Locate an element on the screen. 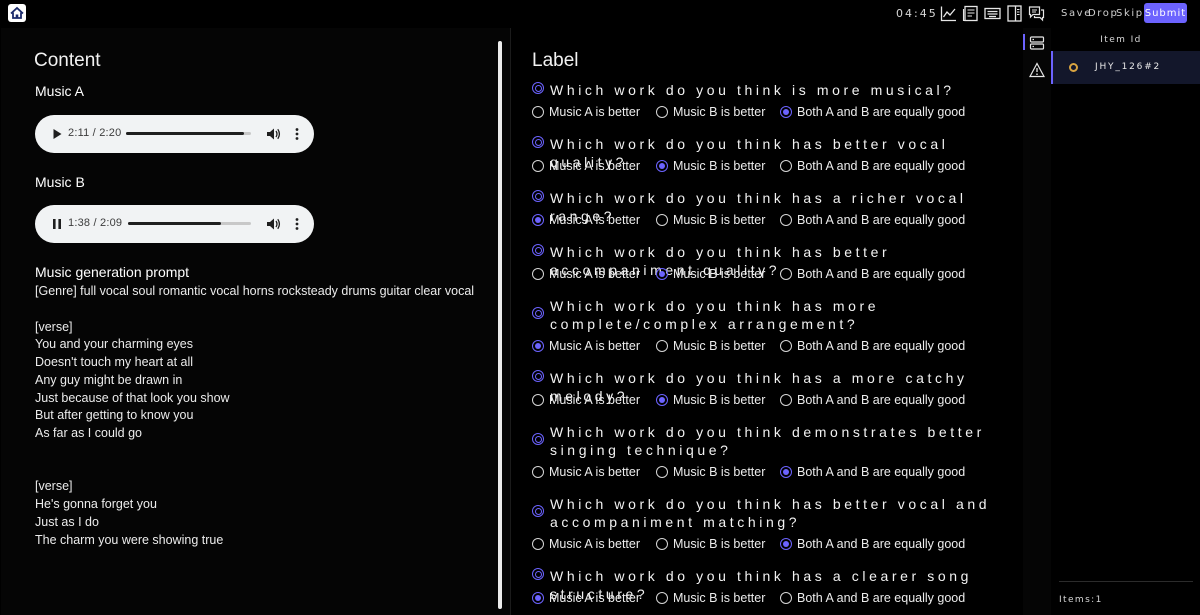 This screenshot has width=1200, height=615. keyboard-icon is located at coordinates (992, 13).